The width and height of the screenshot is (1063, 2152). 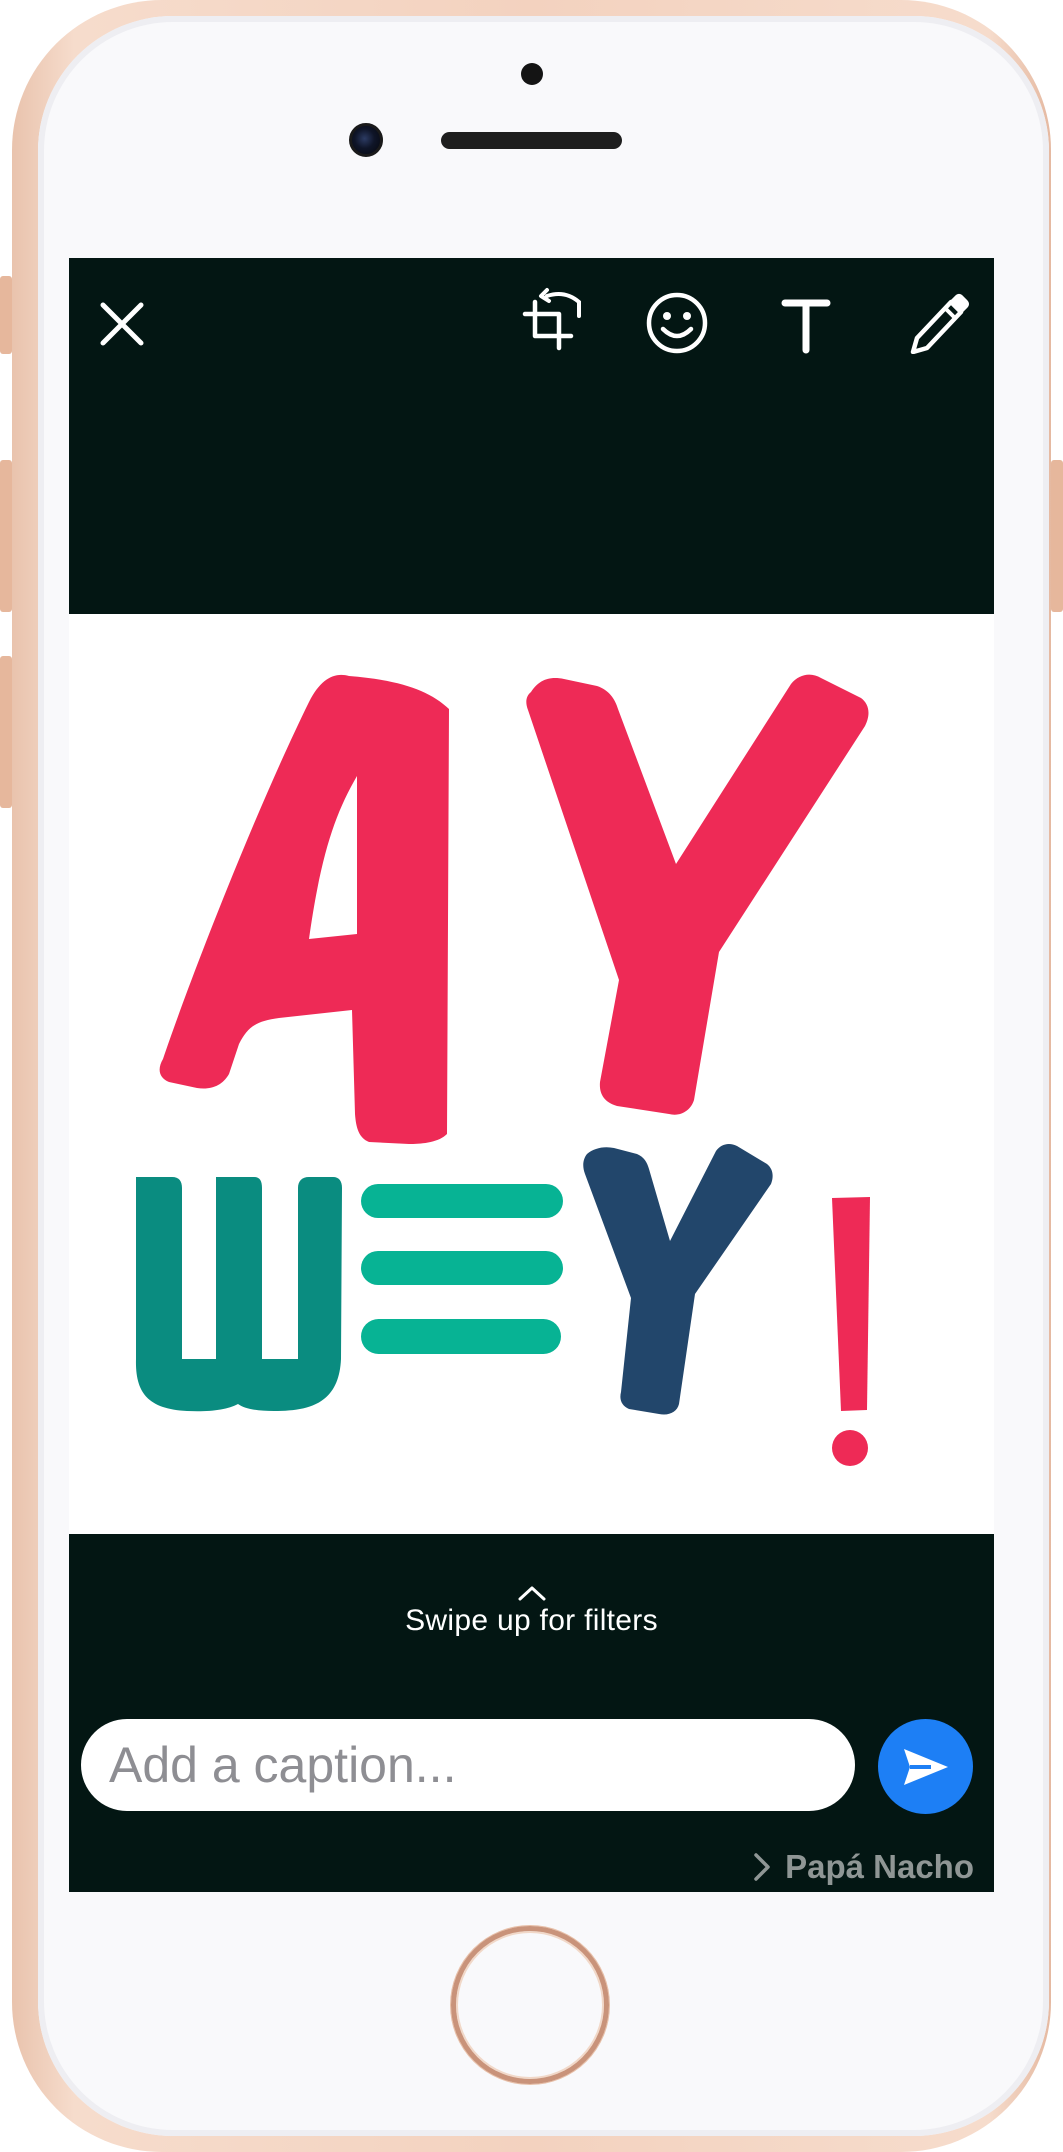 I want to click on send-button, so click(x=925, y=1766).